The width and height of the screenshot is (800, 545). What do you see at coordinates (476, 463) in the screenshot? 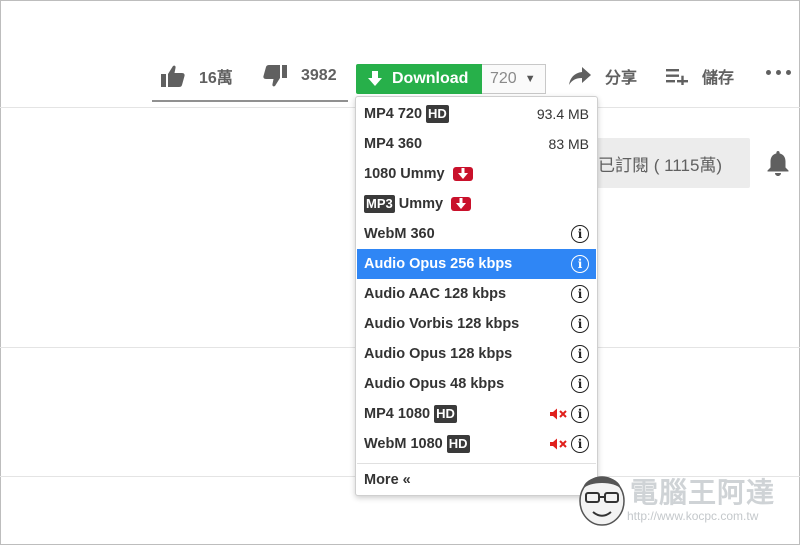
I see `menu-divider` at bounding box center [476, 463].